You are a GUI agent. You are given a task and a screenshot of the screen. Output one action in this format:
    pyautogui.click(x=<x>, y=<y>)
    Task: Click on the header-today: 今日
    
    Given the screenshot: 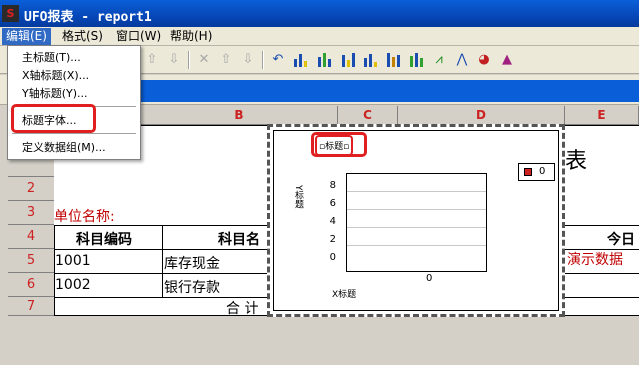 What is the action you would take?
    pyautogui.click(x=621, y=240)
    